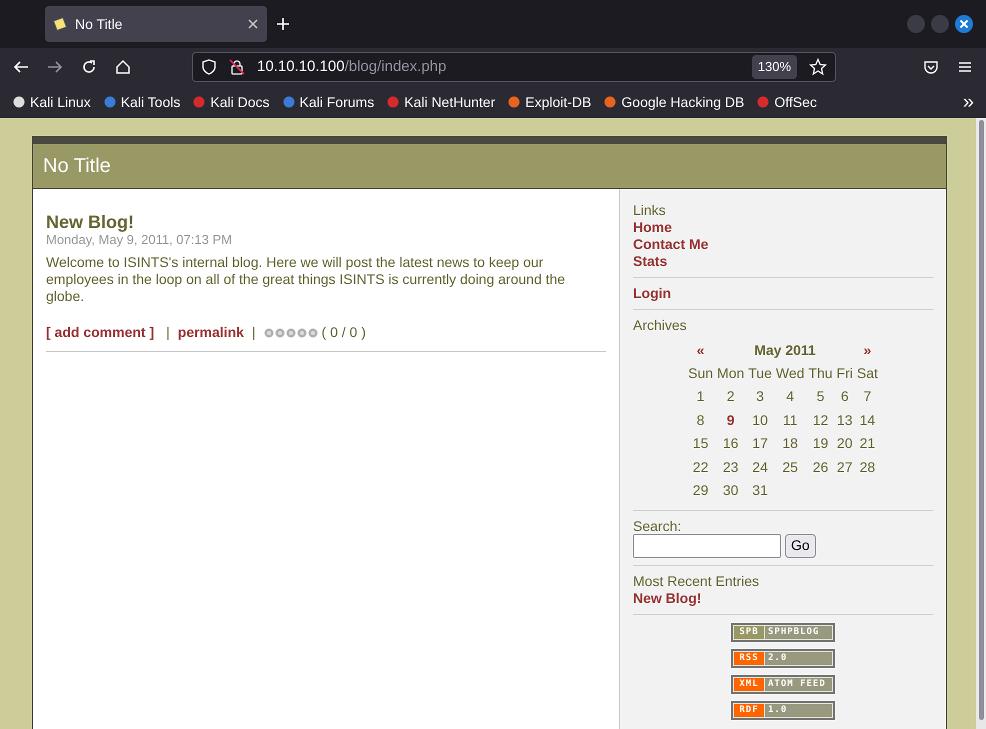 This screenshot has height=729, width=986. I want to click on calendar-day: 23, so click(730, 466).